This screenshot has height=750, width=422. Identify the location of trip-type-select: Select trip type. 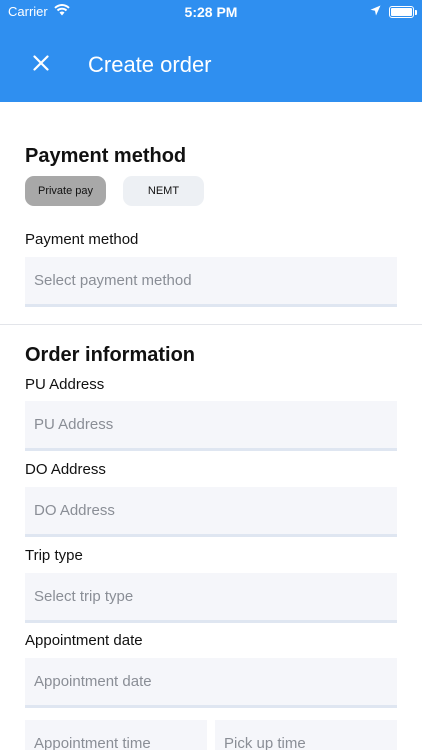
(211, 598).